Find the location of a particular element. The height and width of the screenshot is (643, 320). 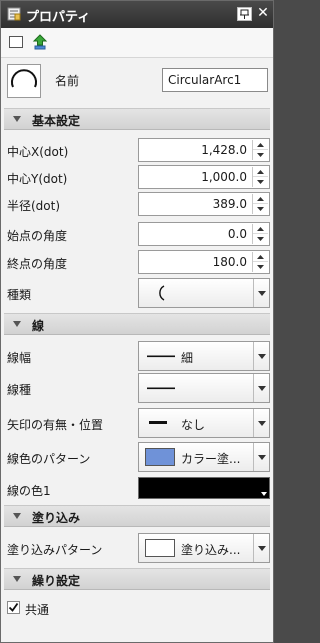

center-y-row: 中心Y(dot) 1,000.0 is located at coordinates (137, 177).